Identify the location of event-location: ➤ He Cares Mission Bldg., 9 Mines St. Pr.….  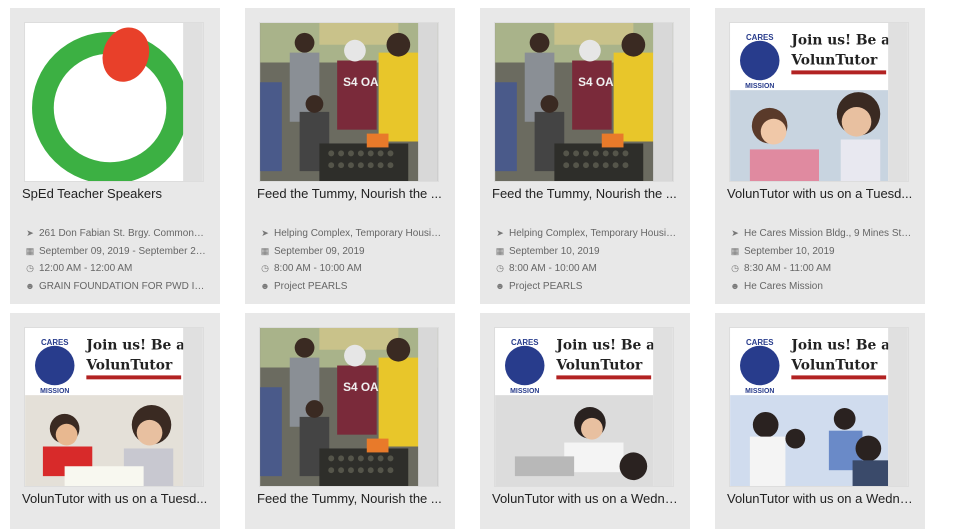
(821, 234).